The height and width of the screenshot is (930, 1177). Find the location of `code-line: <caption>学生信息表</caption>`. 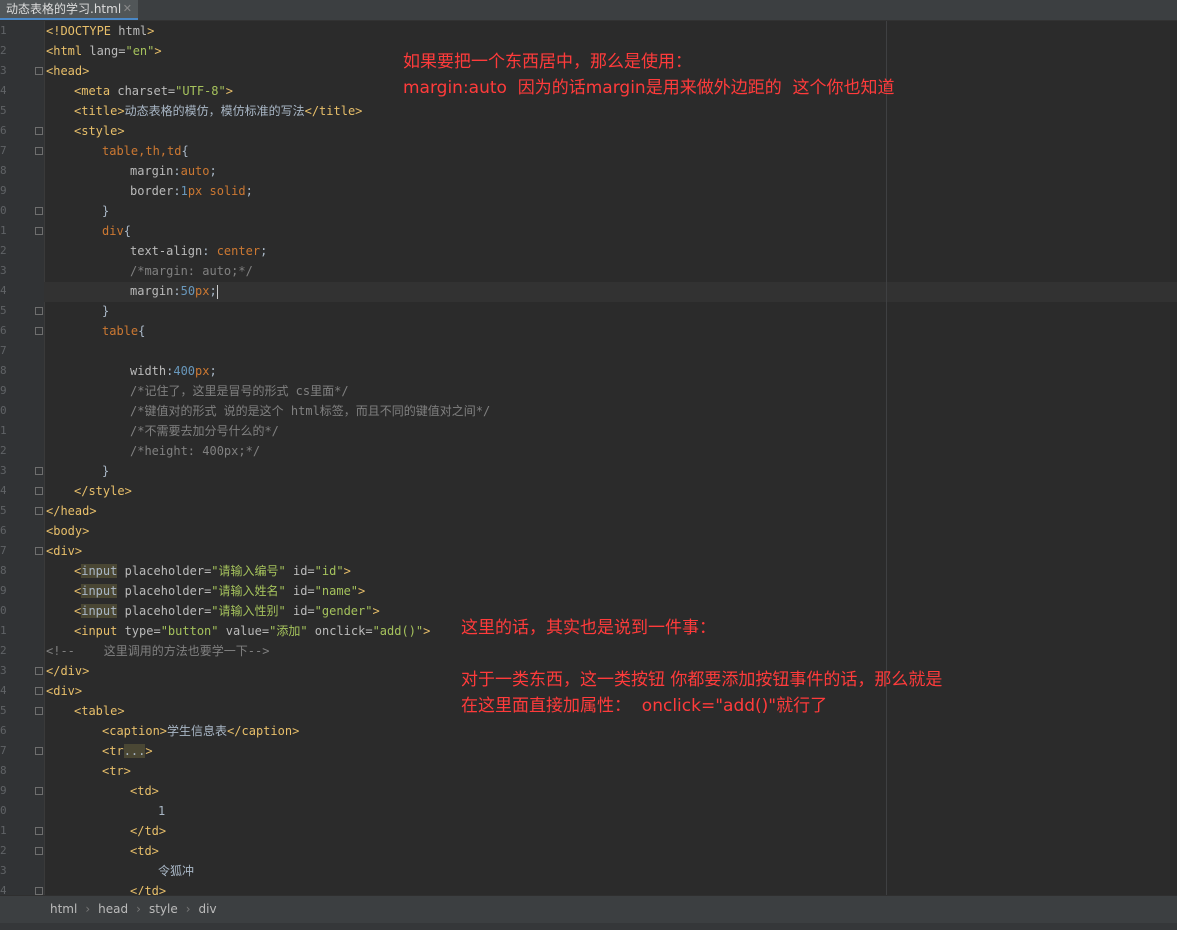

code-line: <caption>学生信息表</caption> is located at coordinates (172, 731).